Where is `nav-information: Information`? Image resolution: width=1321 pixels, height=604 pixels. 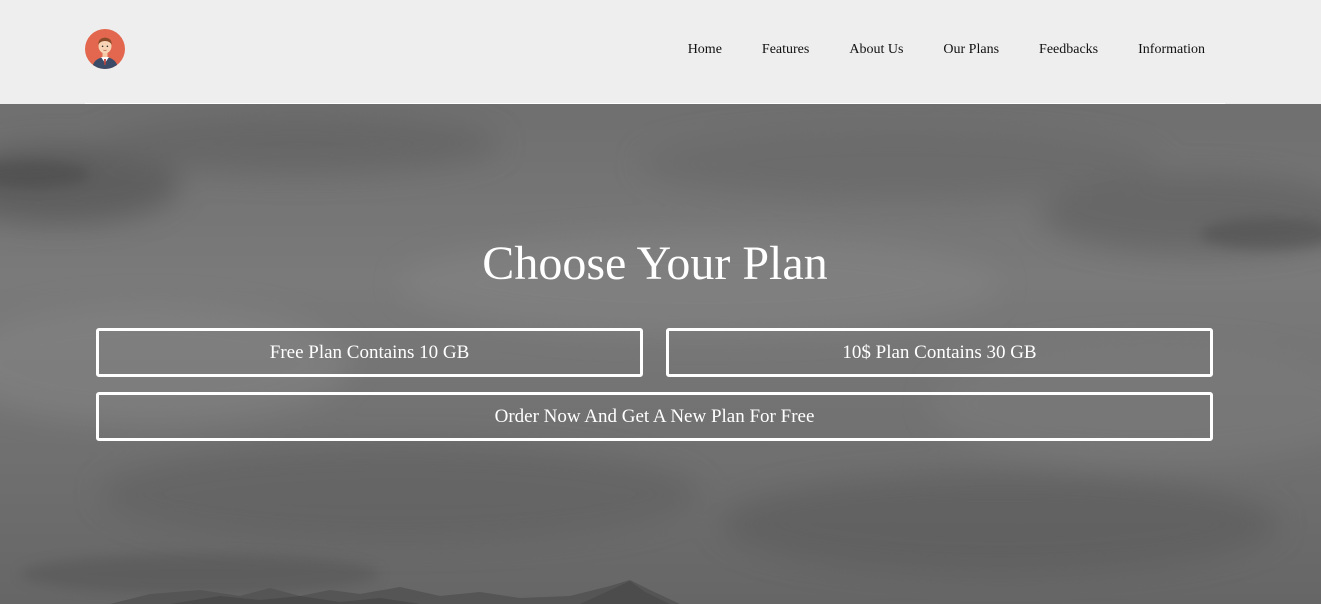 nav-information: Information is located at coordinates (1171, 50).